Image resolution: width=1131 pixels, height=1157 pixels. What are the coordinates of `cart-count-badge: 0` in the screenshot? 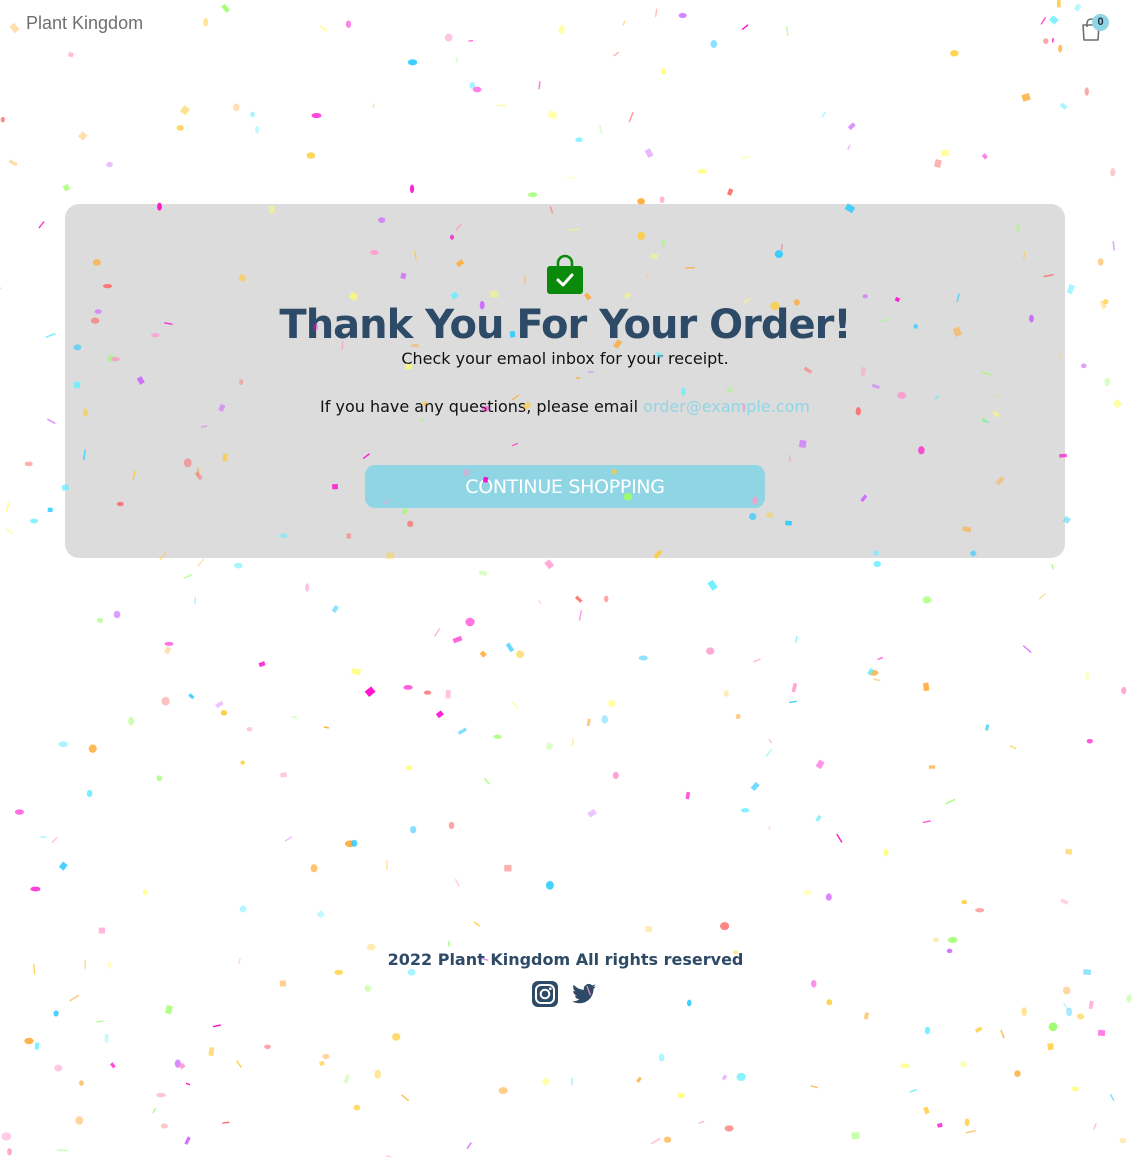 It's located at (1100, 22).